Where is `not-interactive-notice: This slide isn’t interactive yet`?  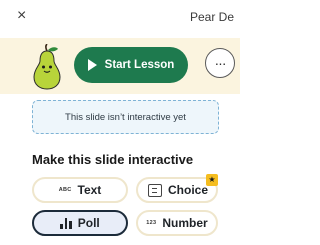
not-interactive-notice: This slide isn’t interactive yet is located at coordinates (125, 117).